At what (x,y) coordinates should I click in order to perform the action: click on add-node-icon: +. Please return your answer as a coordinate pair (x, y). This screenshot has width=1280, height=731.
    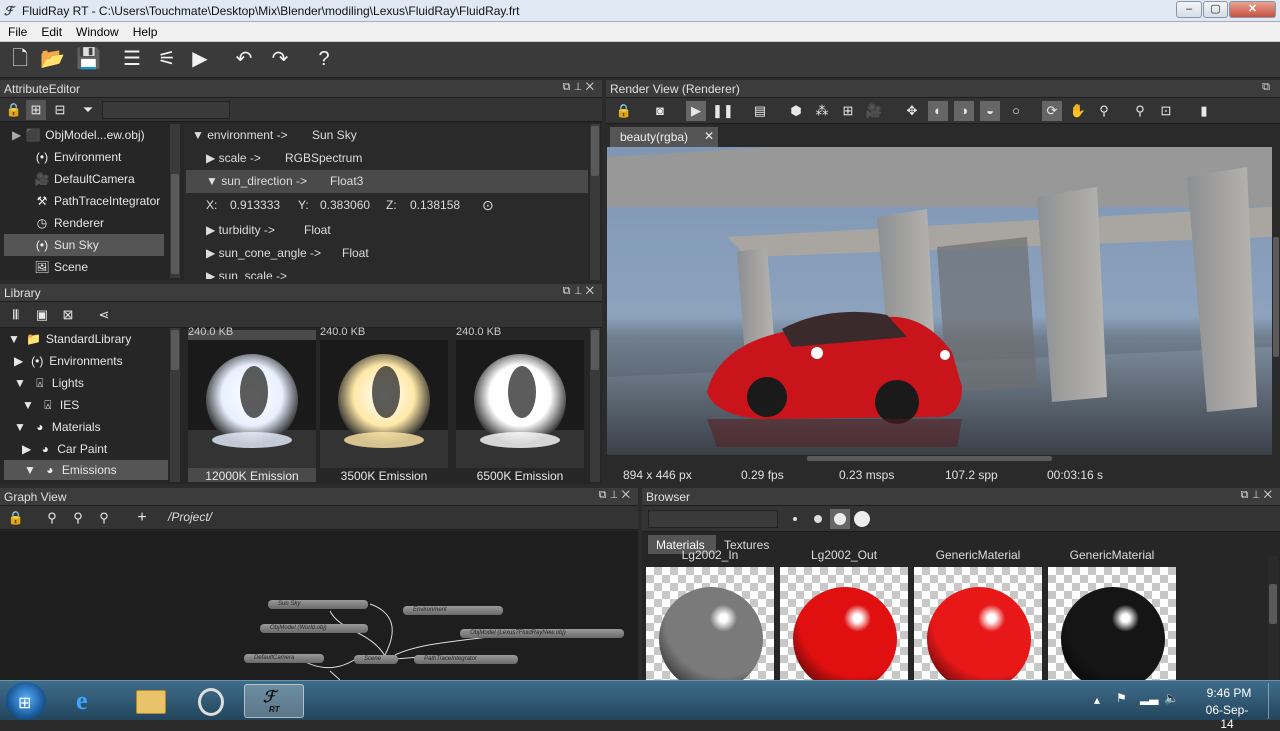
    Looking at the image, I should click on (142, 518).